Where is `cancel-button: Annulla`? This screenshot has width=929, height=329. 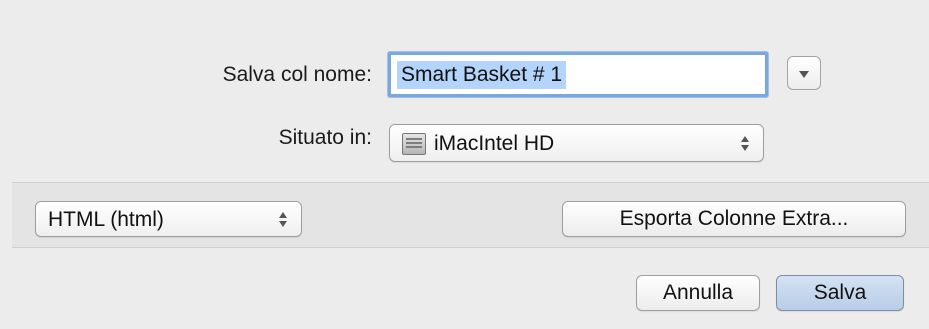
cancel-button: Annulla is located at coordinates (698, 293).